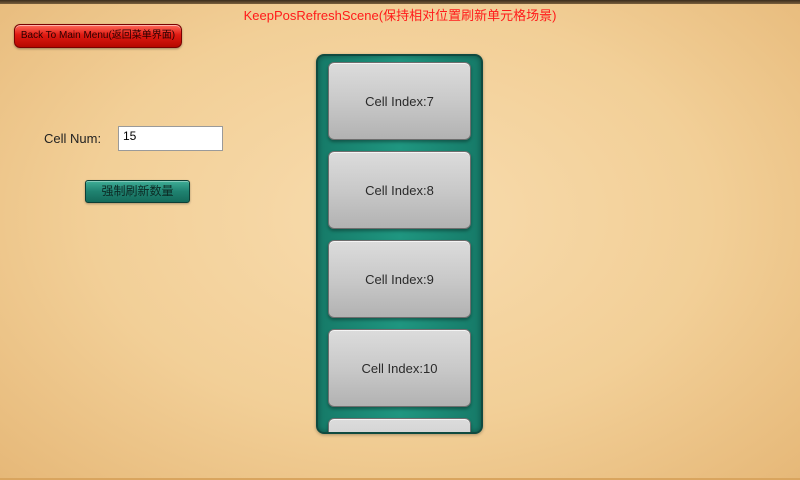 This screenshot has width=800, height=480. I want to click on cell-num-label: Cell Num:, so click(73, 138).